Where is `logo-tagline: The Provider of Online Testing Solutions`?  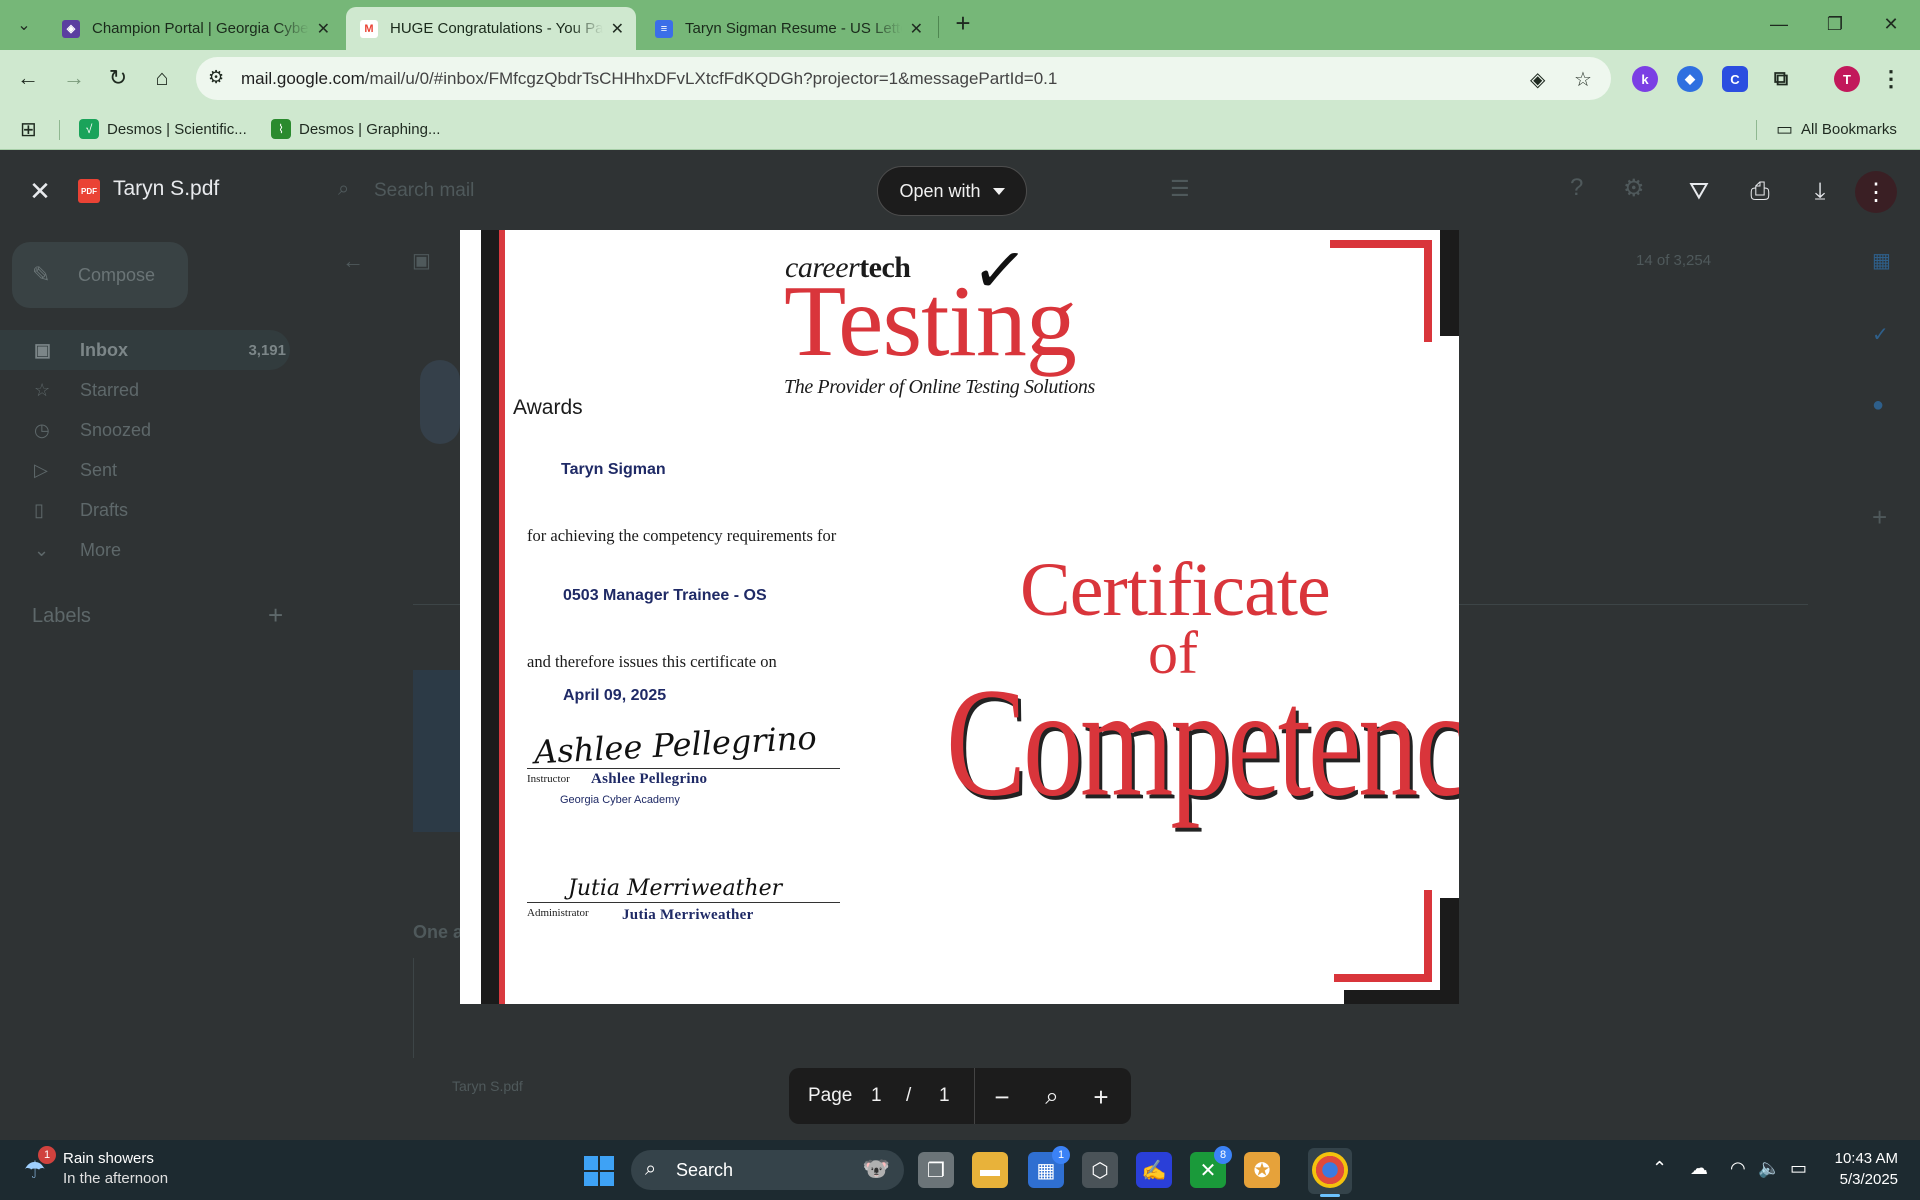 logo-tagline: The Provider of Online Testing Solutions is located at coordinates (939, 387).